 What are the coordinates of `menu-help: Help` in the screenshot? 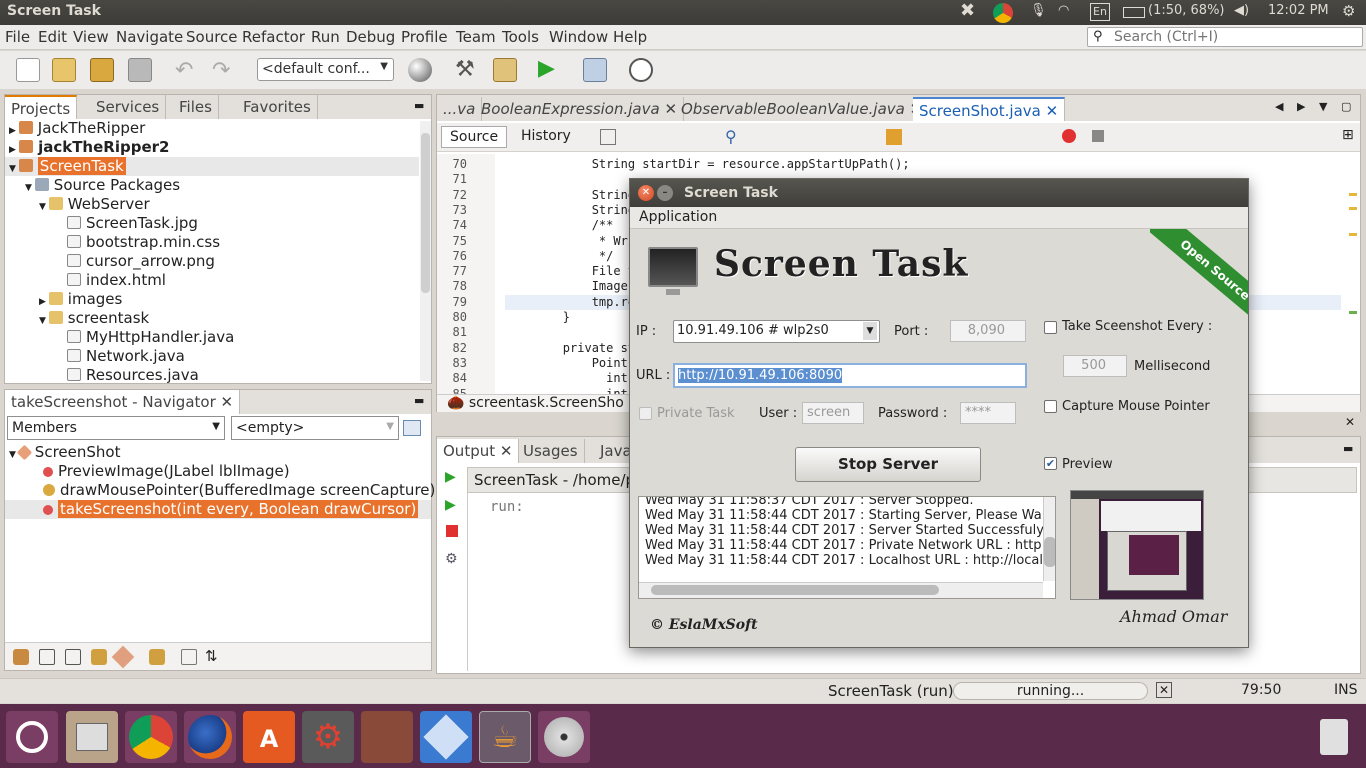 It's located at (630, 37).